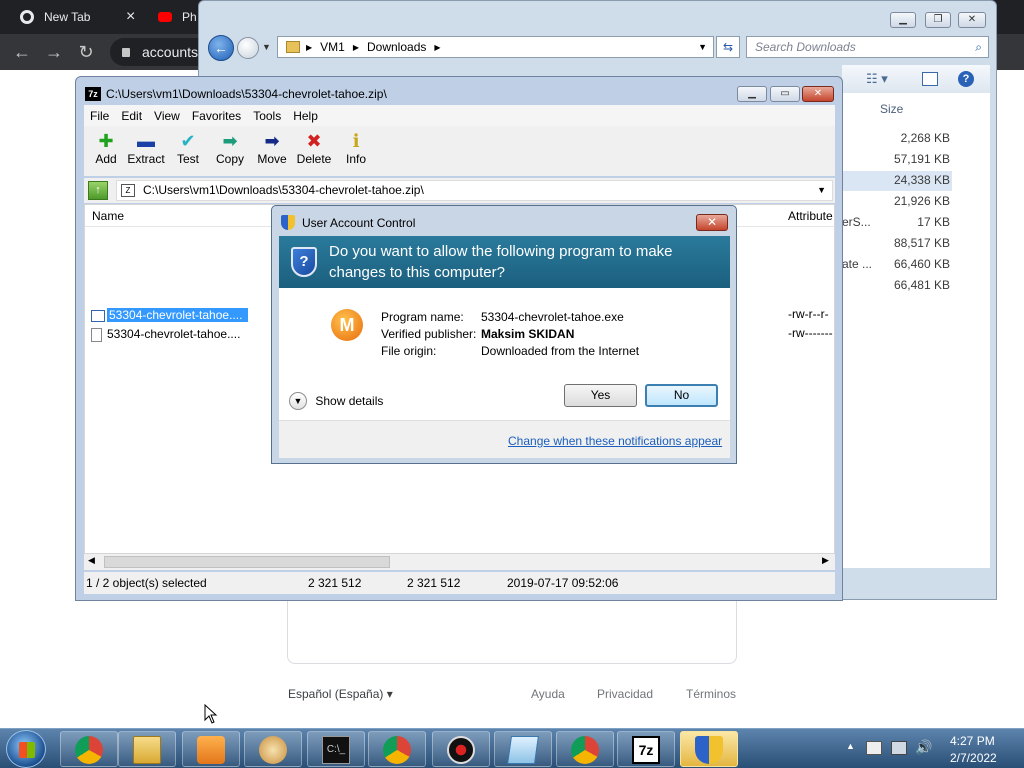  I want to click on refresh-icon: ⇆, so click(728, 47).